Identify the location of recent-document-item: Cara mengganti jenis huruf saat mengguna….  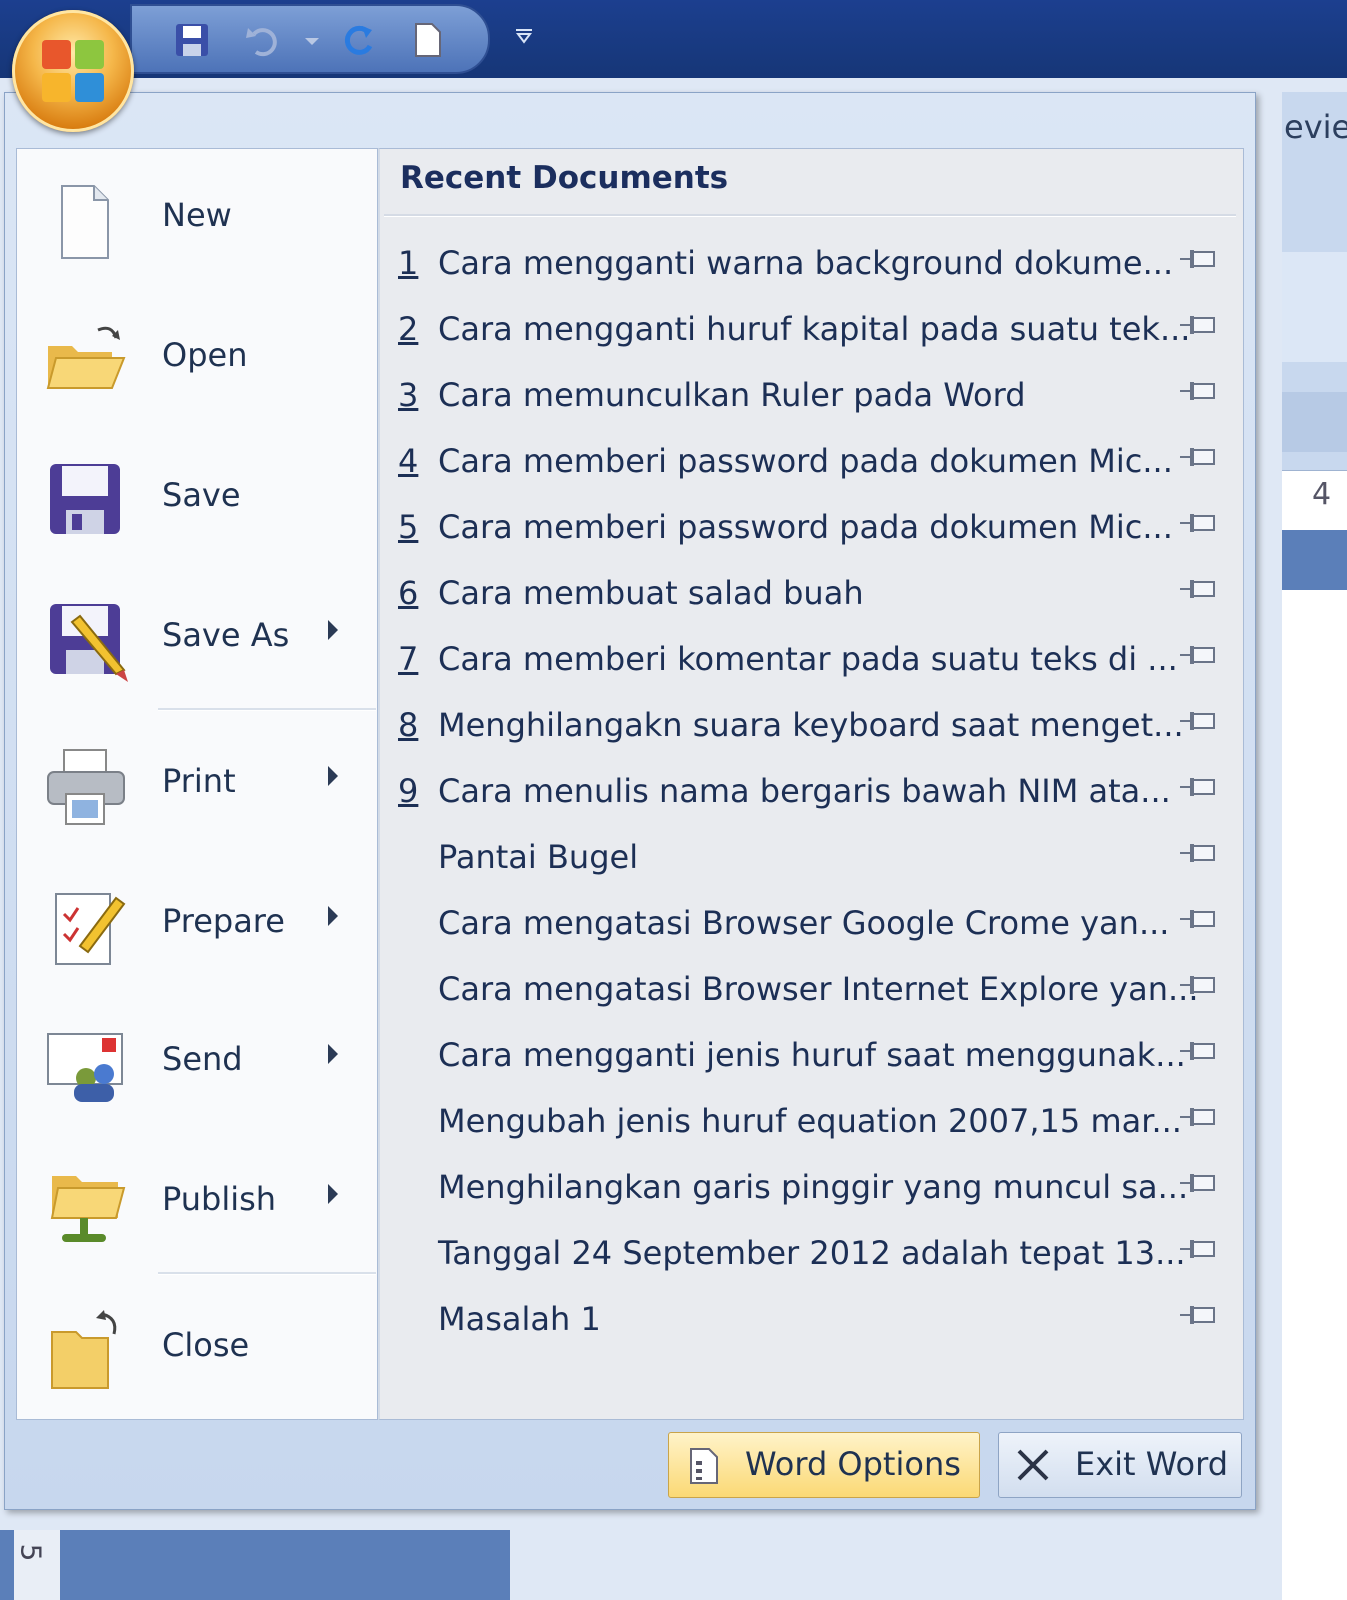
(810, 1056).